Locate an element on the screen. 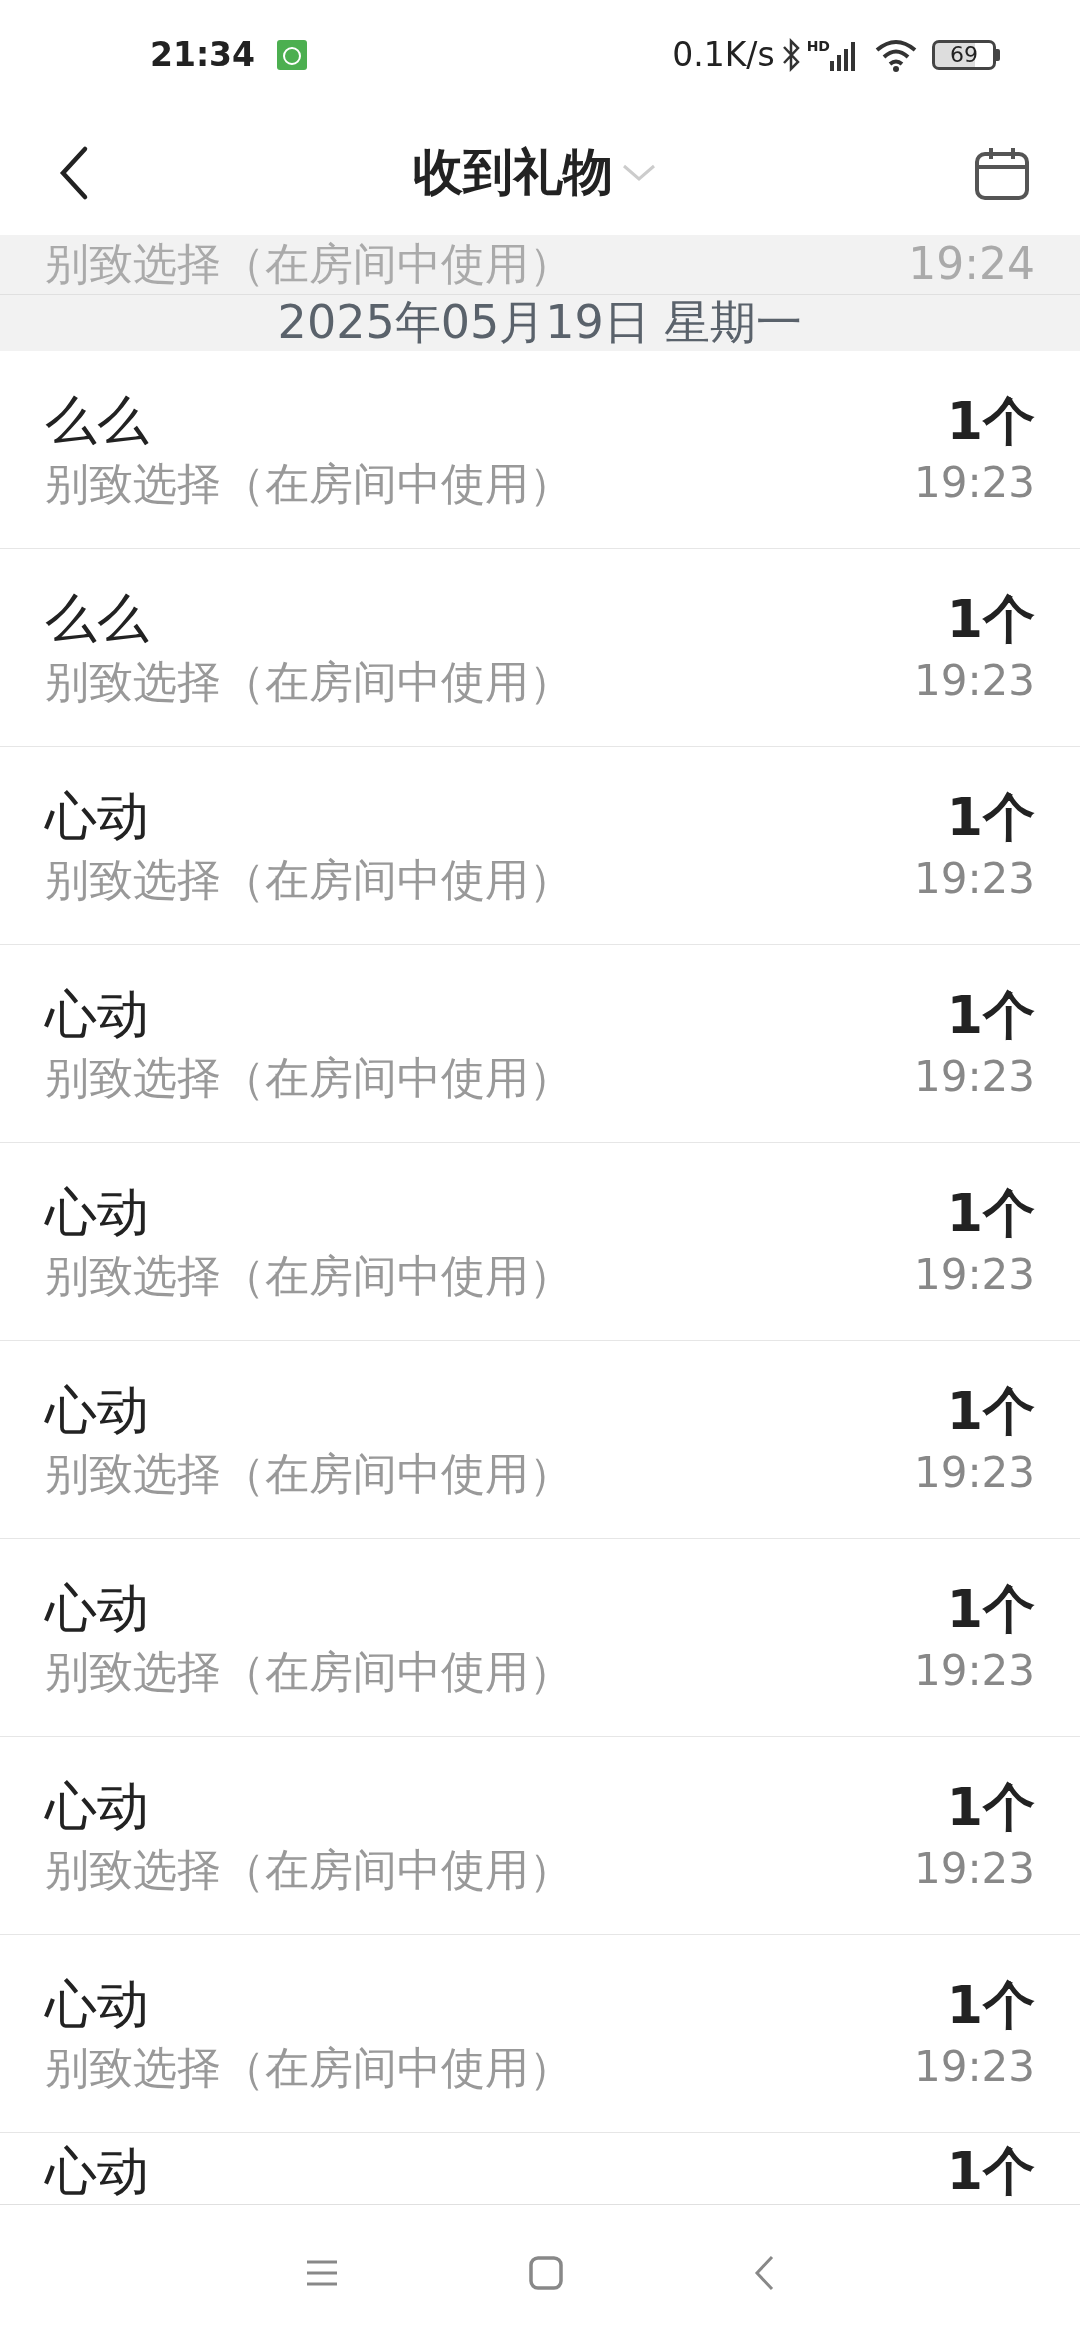 Image resolution: width=1080 pixels, height=2340 pixels. date-header: 2025年05月19日 星期一 is located at coordinates (540, 322).